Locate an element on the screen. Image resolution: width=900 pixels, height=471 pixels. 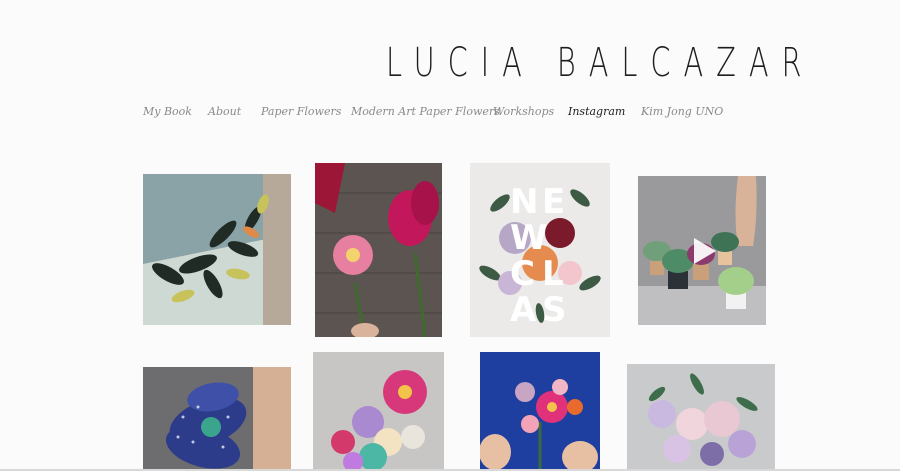
site-title: LUCIA BALCAZAR is located at coordinates (600, 63).